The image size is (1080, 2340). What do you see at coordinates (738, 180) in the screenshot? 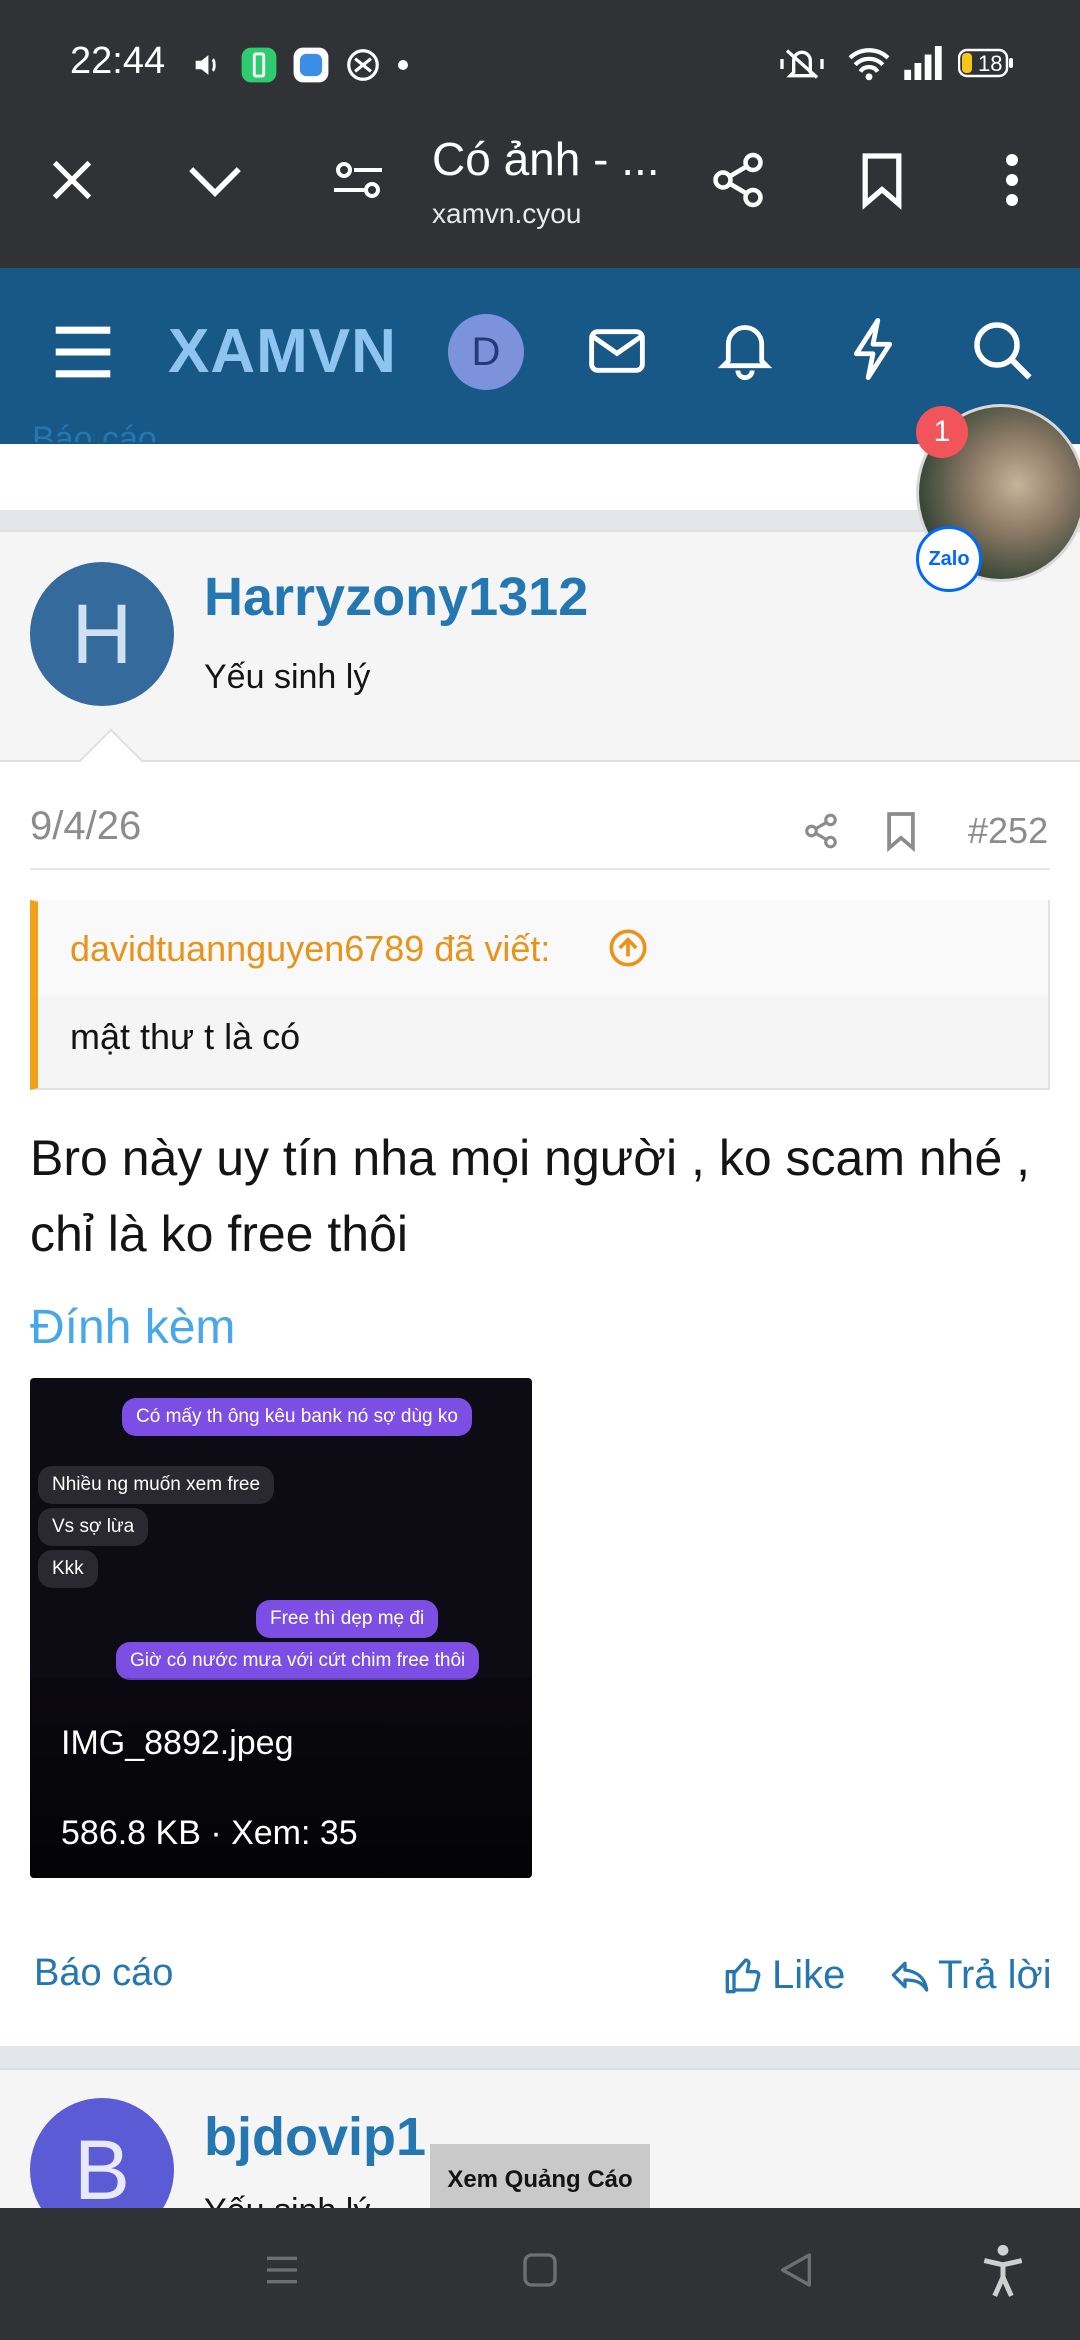
I see `share-icon` at bounding box center [738, 180].